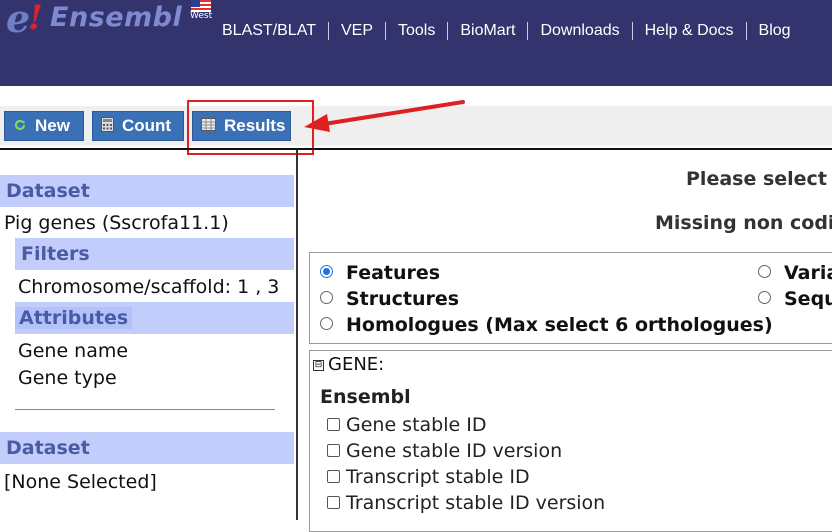 Image resolution: width=832 pixels, height=532 pixels. I want to click on checkbox-gene-stable-id, so click(333, 424).